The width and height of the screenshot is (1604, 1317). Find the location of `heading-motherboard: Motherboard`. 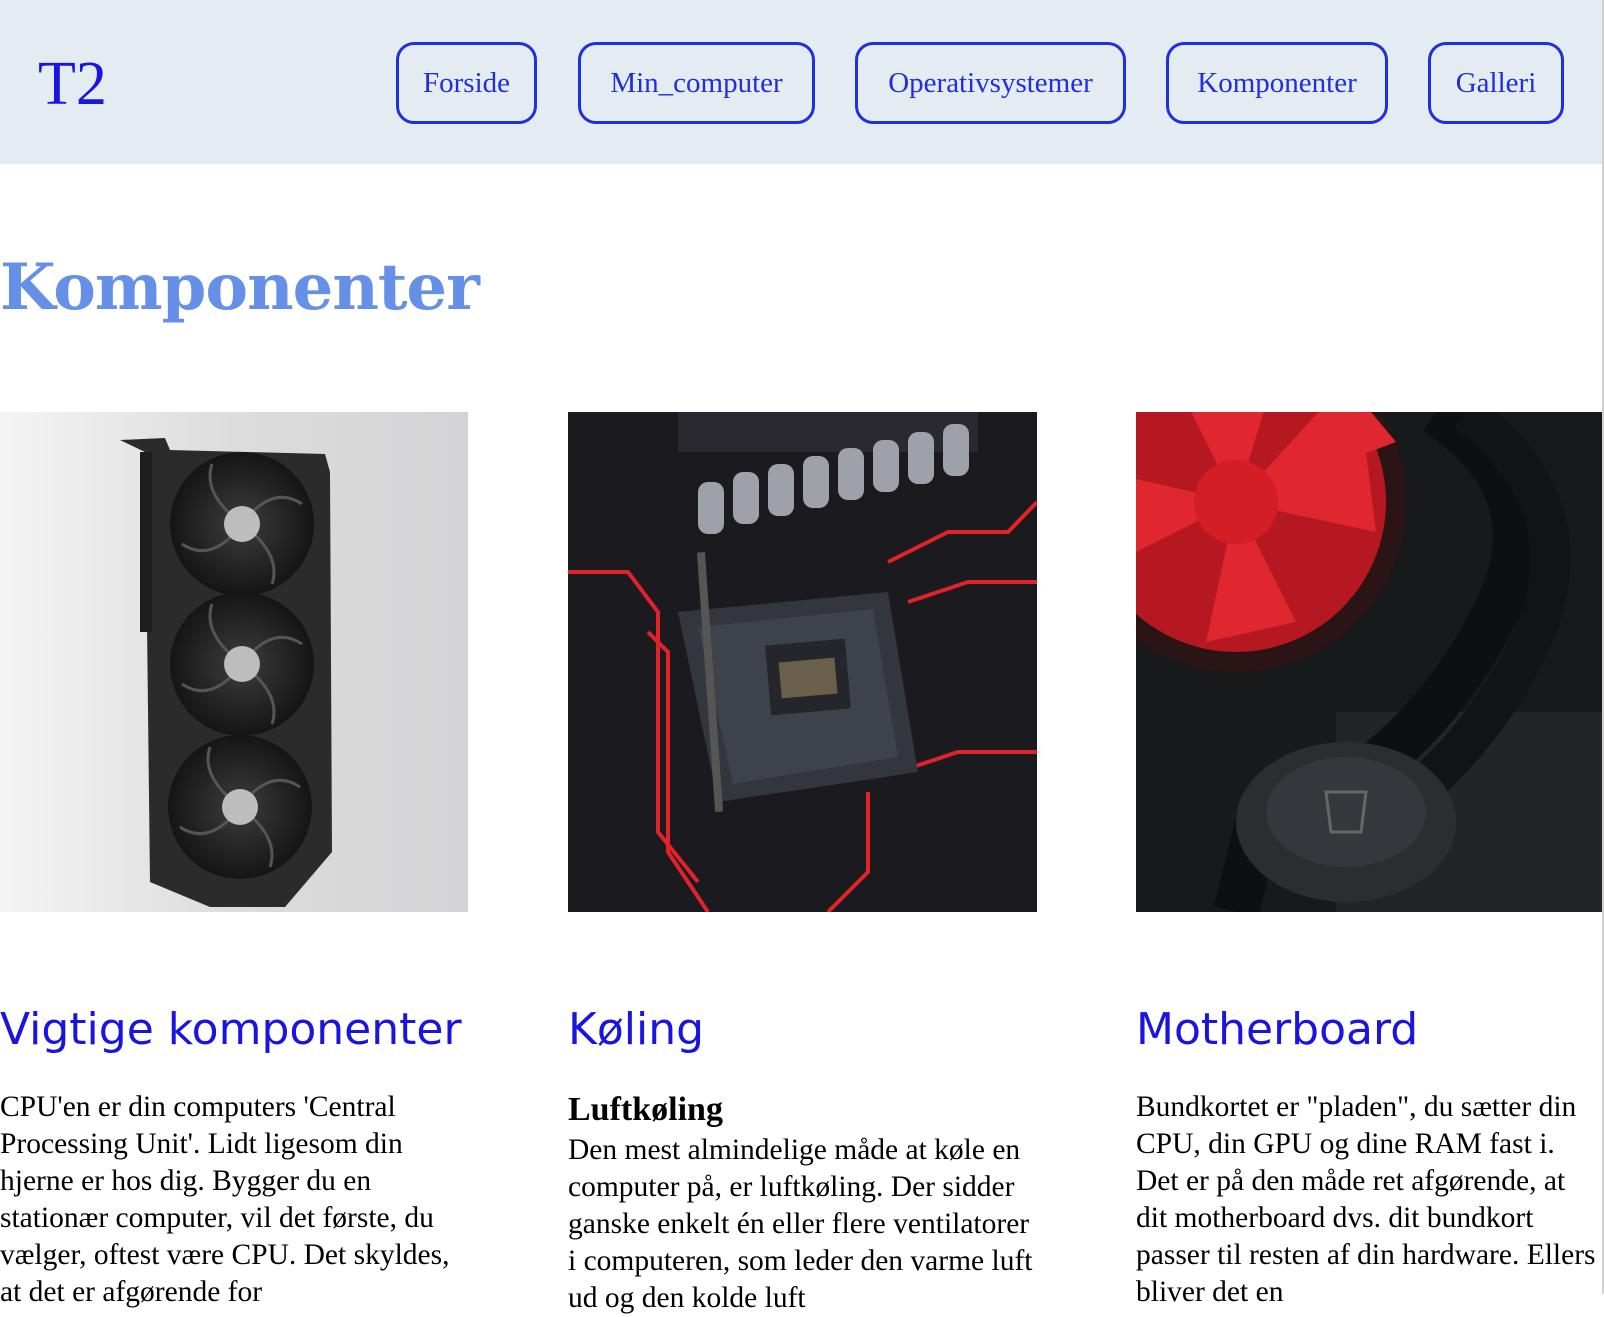

heading-motherboard: Motherboard is located at coordinates (1277, 1029).